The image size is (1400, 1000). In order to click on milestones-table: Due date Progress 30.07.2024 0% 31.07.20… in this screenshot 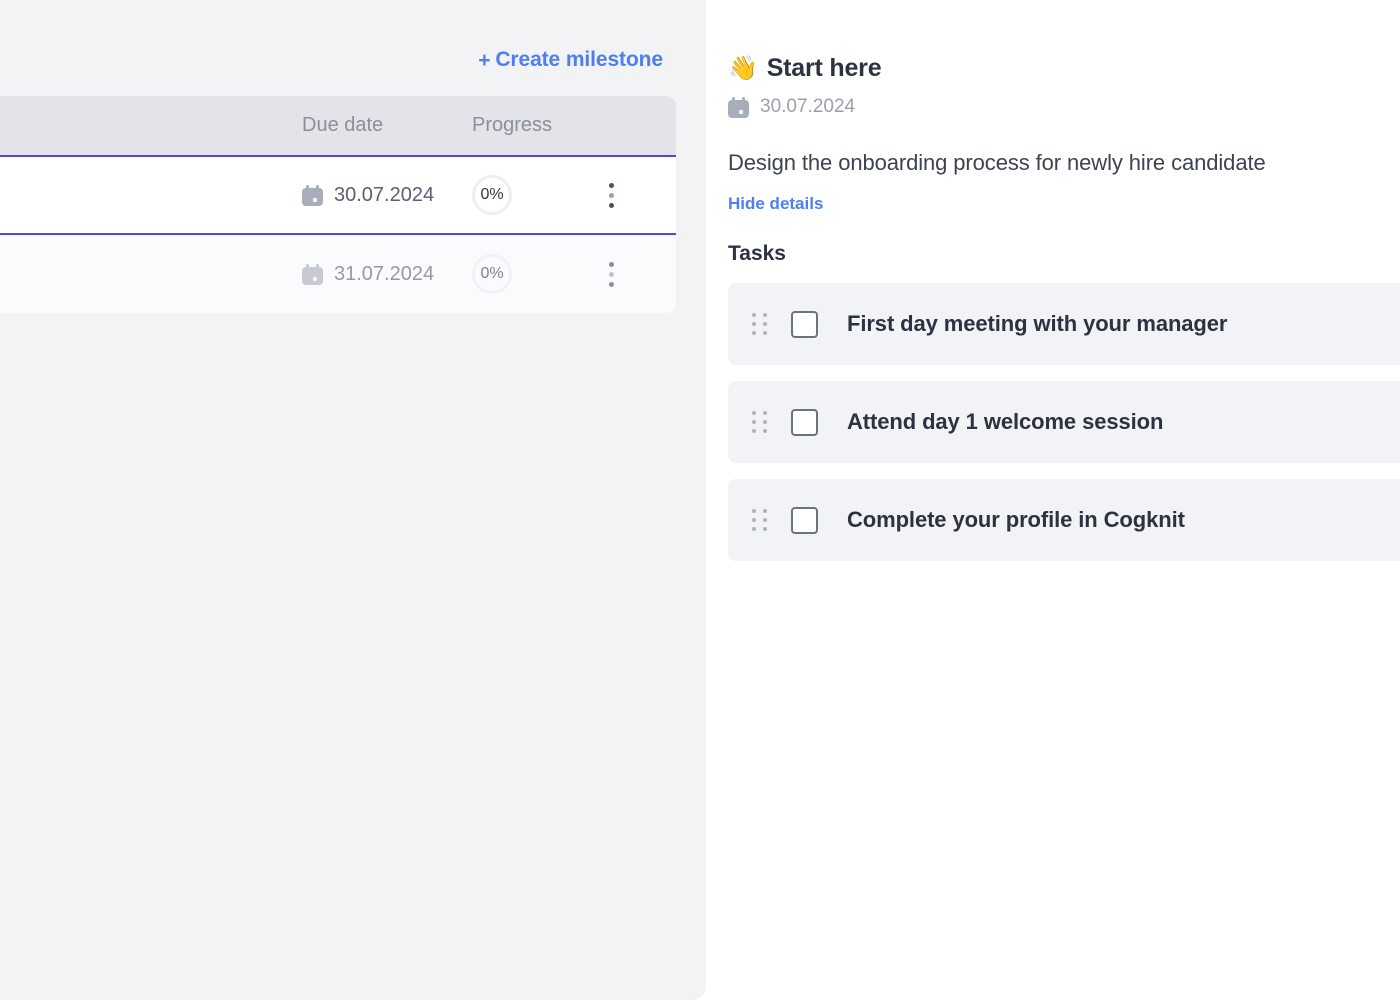, I will do `click(338, 204)`.